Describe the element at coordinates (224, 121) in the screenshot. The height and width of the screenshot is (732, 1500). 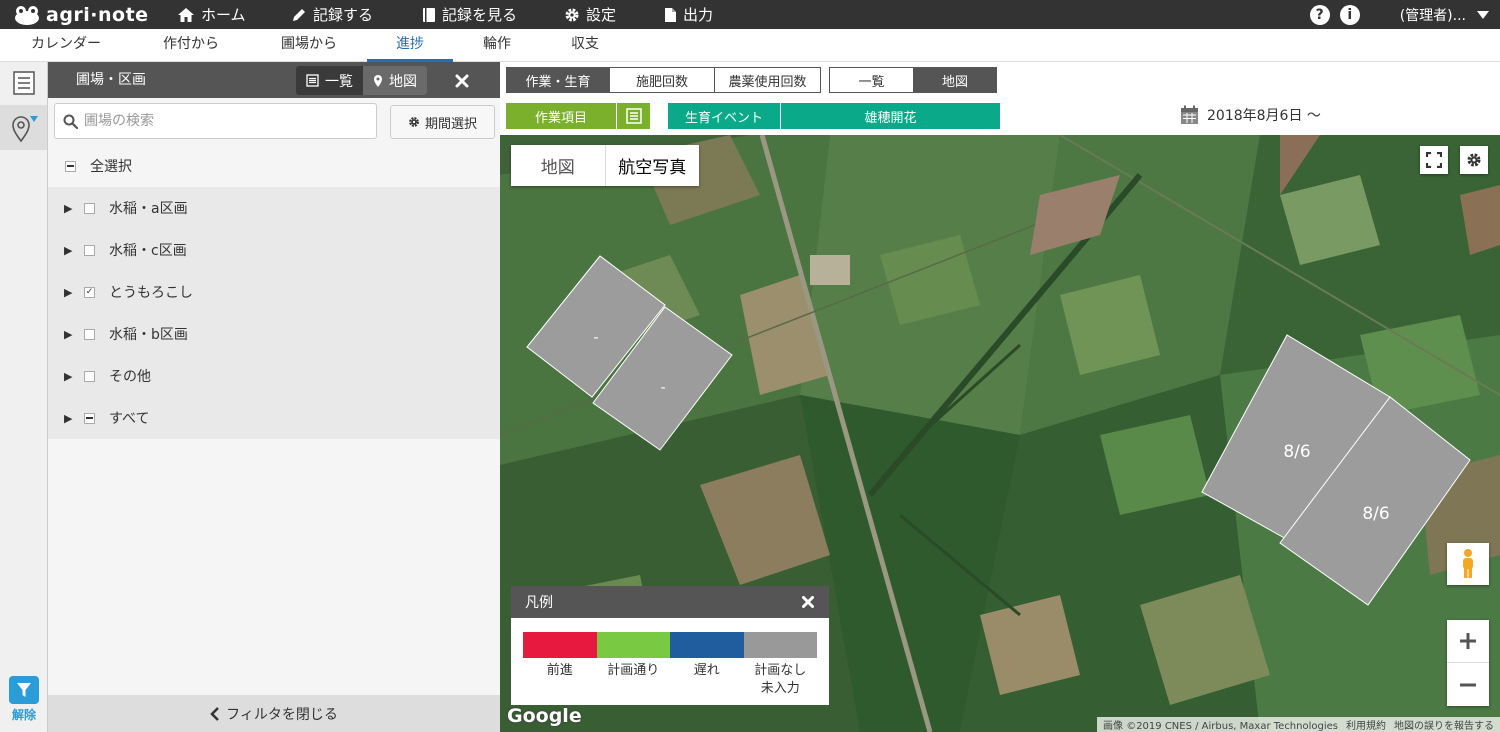
I see `field-search-input` at that location.